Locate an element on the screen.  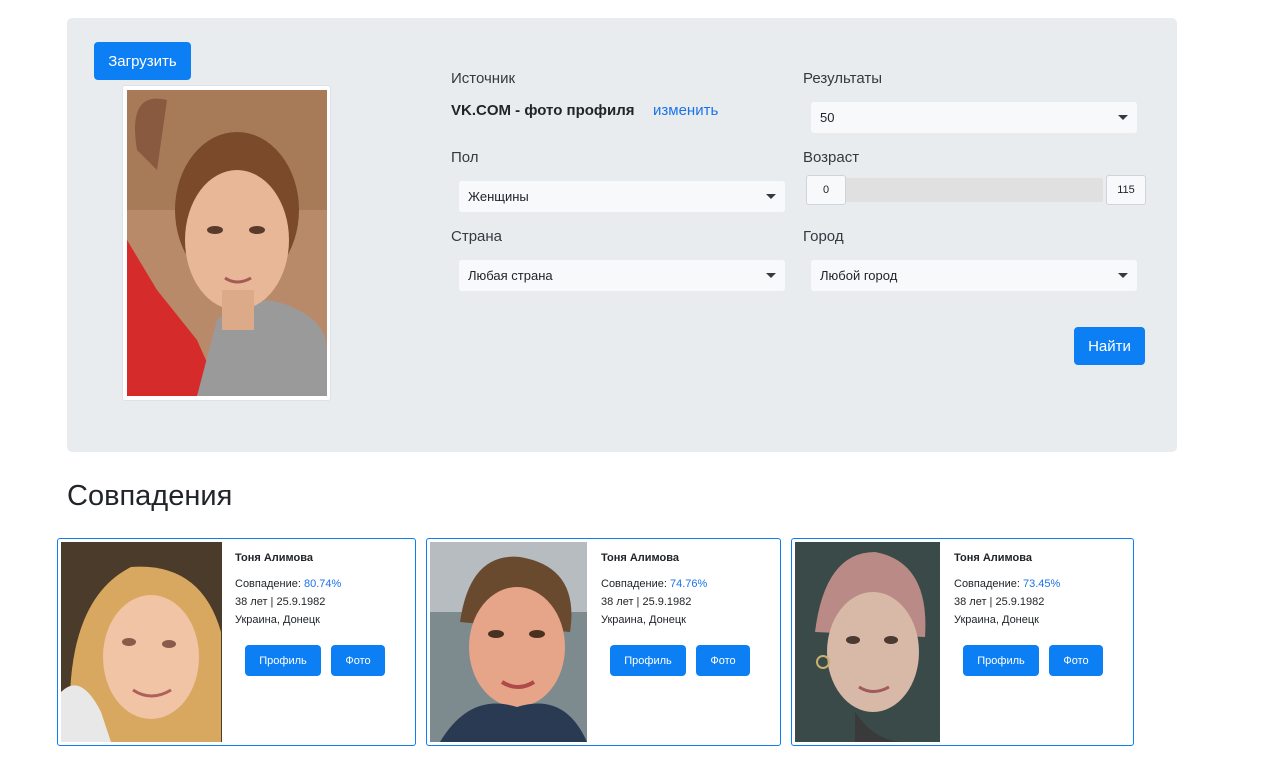
find-button: Найти is located at coordinates (1109, 346).